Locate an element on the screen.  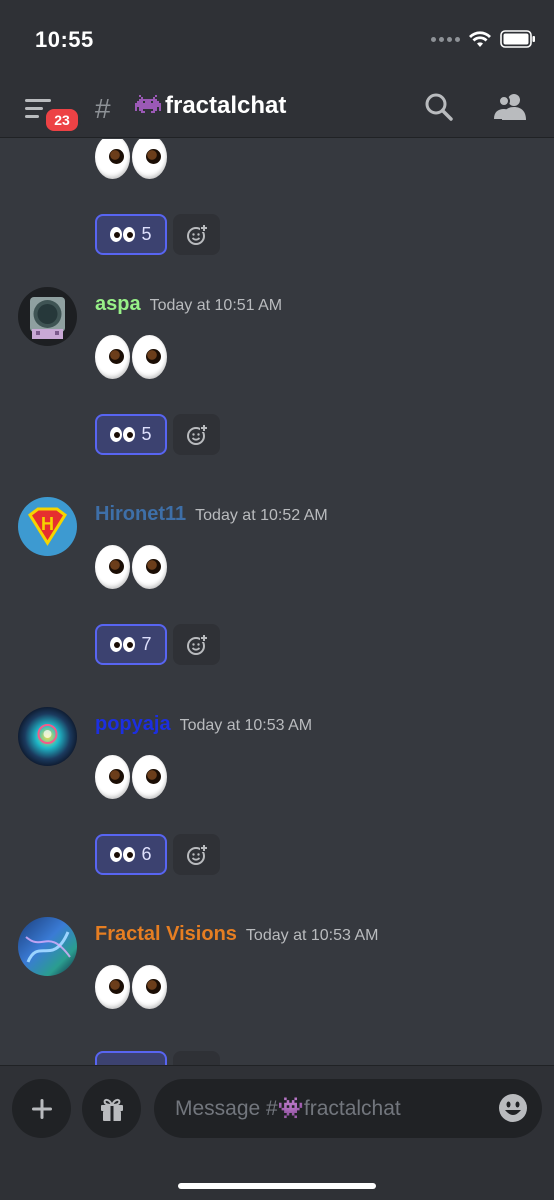
status-icons is located at coordinates (483, 39).